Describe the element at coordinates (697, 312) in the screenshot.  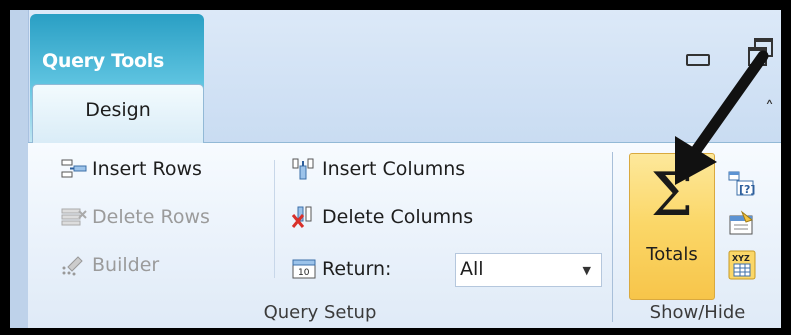
I see `show-hide-group-label: Show/Hide` at that location.